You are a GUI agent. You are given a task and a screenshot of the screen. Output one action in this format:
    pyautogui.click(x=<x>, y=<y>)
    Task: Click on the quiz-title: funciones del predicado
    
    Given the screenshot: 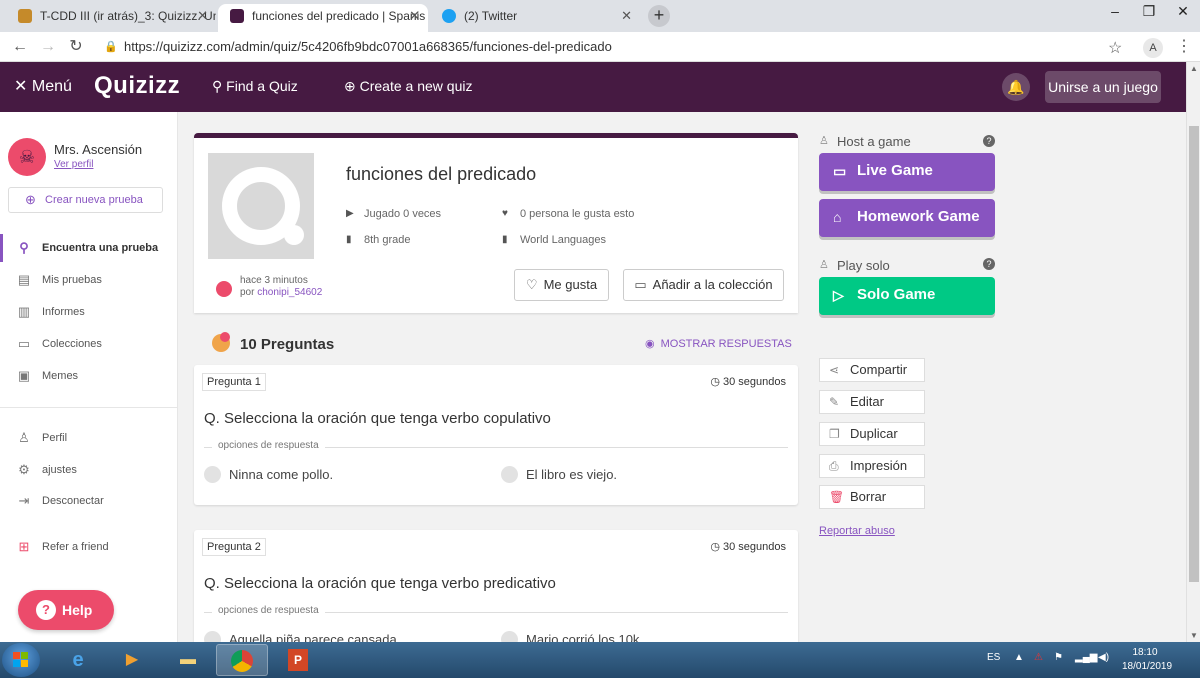 What is the action you would take?
    pyautogui.click(x=441, y=174)
    